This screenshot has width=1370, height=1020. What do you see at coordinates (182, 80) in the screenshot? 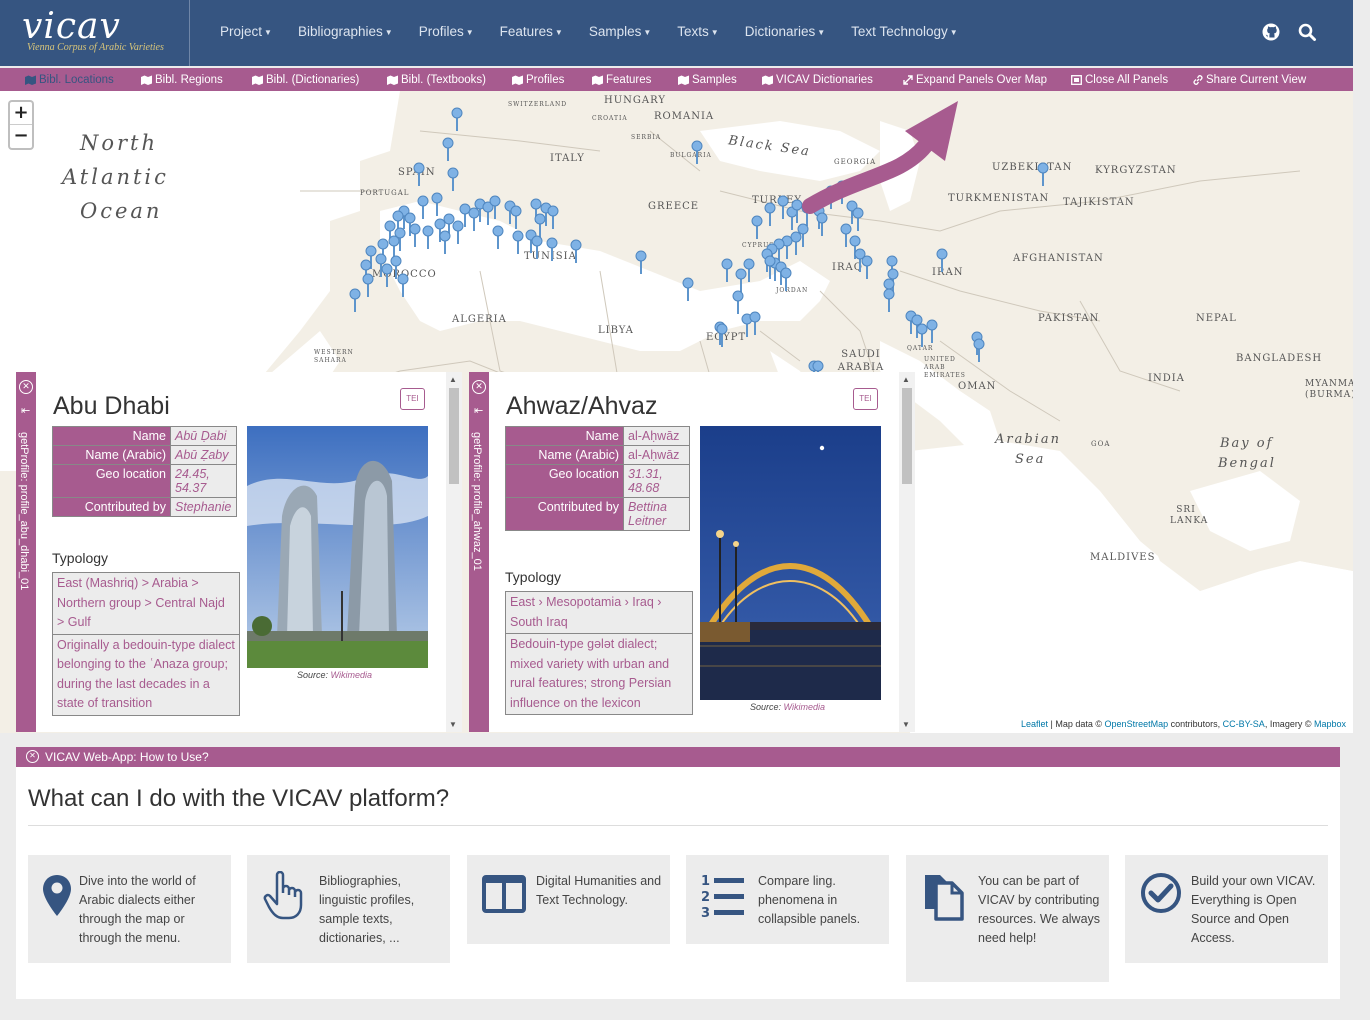
I see `btn-bibl-regions: Bibl. Regions` at bounding box center [182, 80].